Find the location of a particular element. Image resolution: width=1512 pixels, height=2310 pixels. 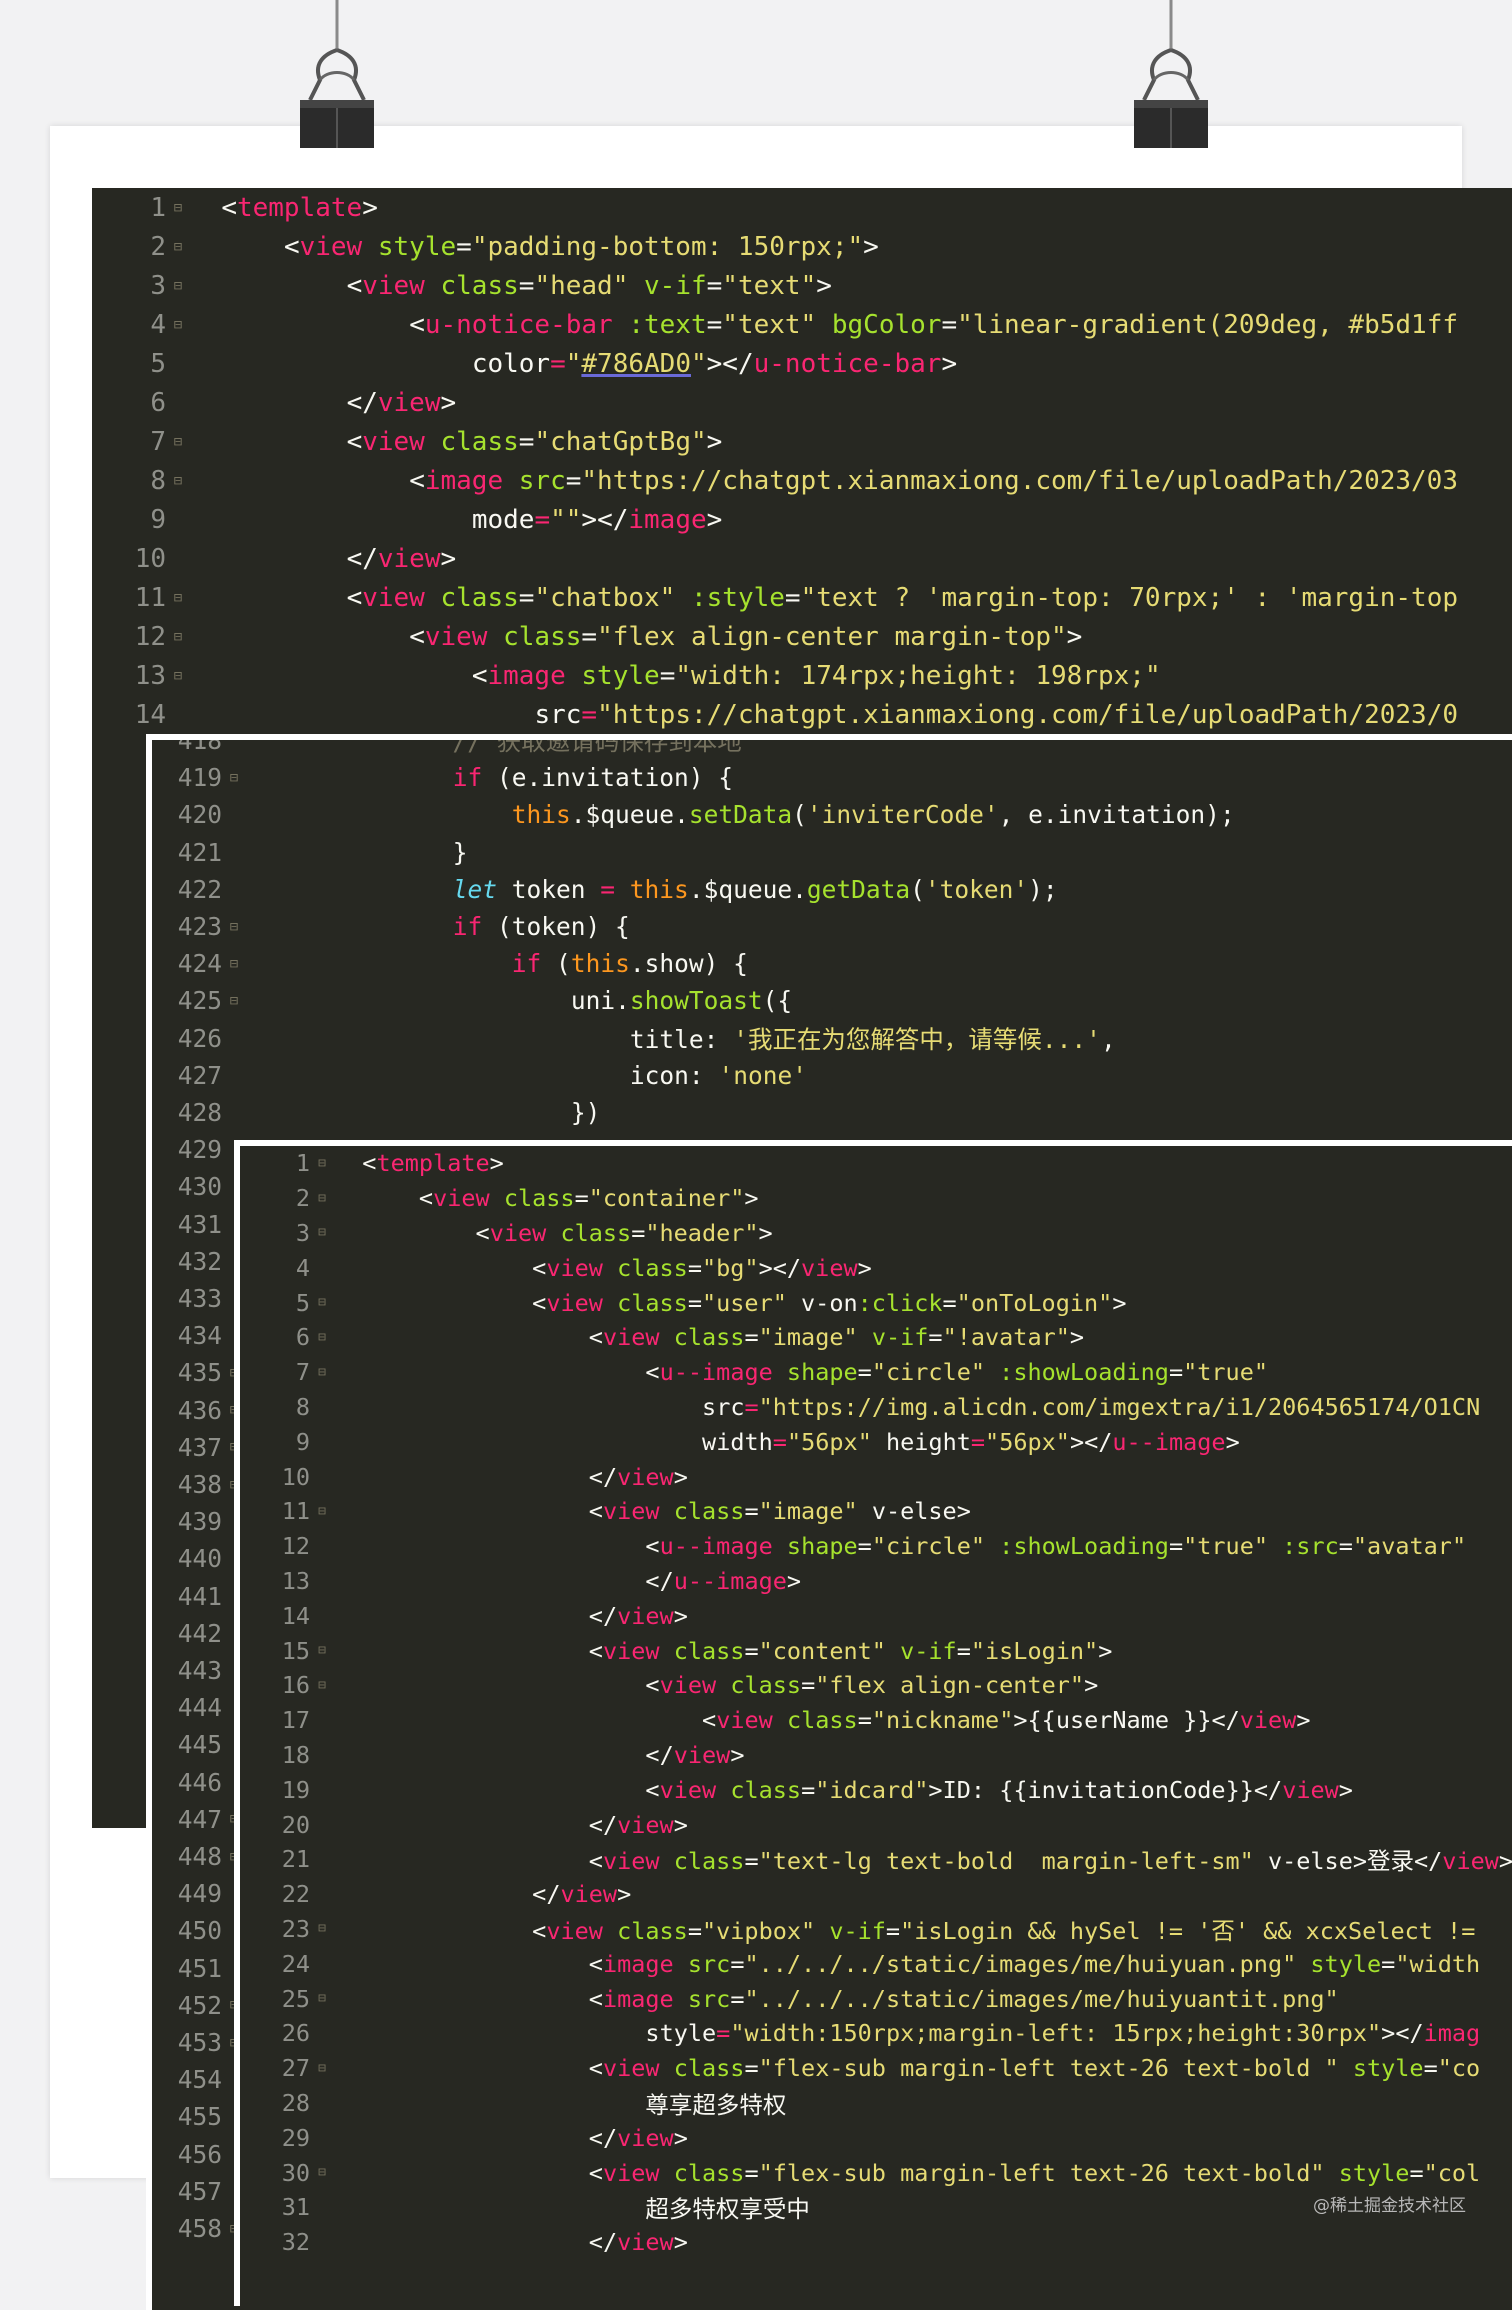

line-number: 445 is located at coordinates (199, 1745).